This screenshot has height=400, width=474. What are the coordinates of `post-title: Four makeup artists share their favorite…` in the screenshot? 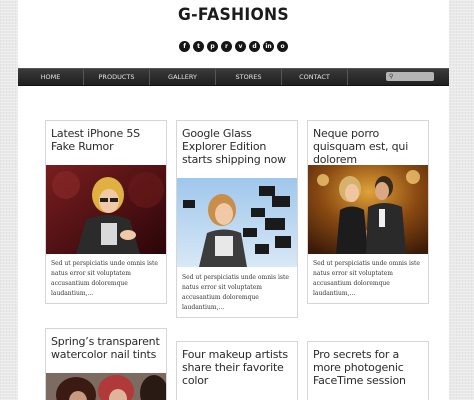 It's located at (237, 367).